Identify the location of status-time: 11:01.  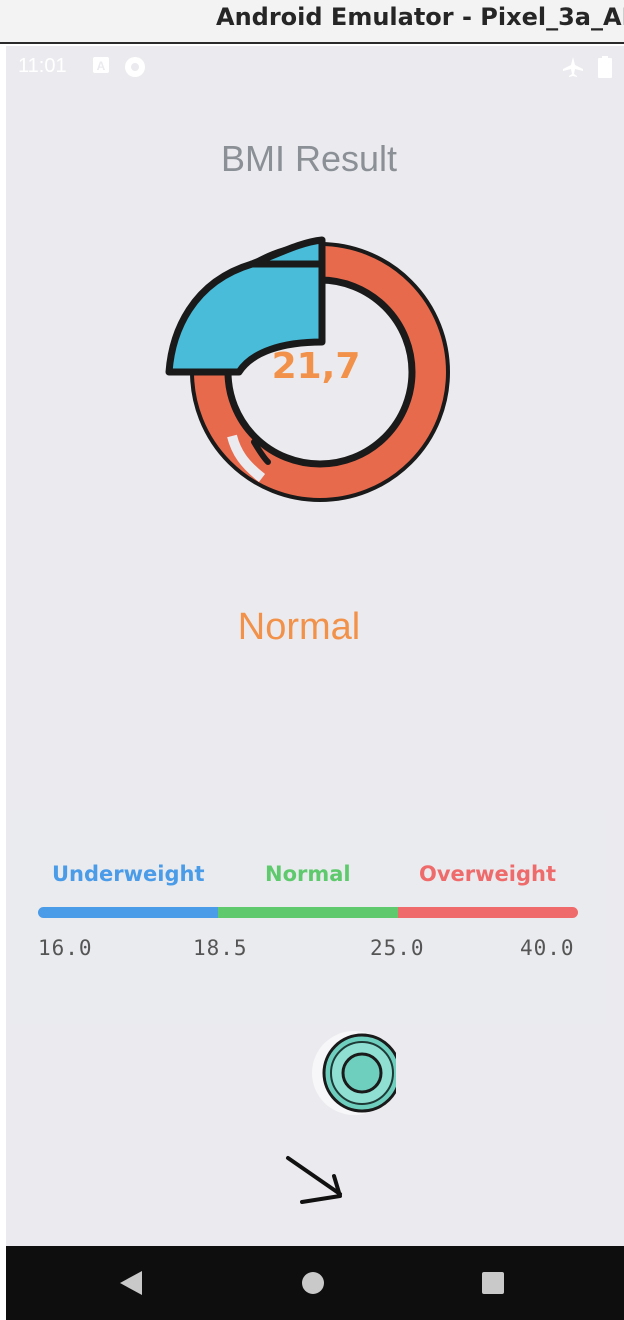
(42, 66).